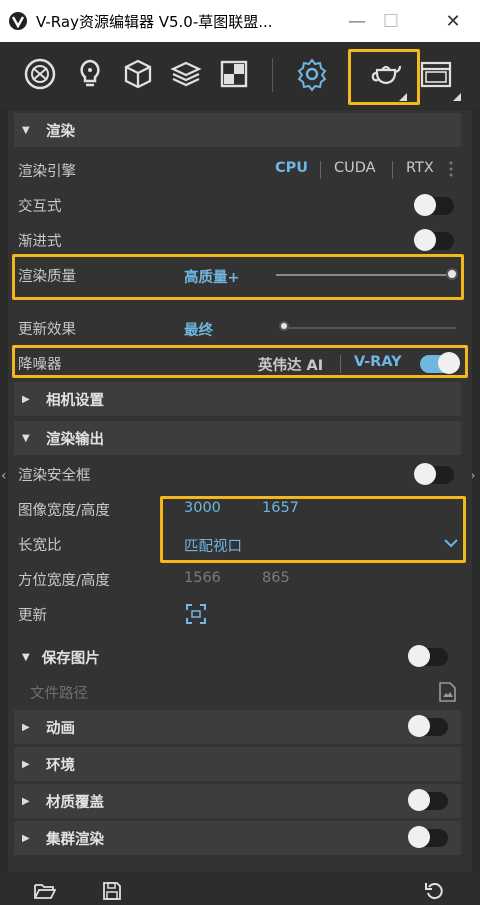 The width and height of the screenshot is (480, 905). Describe the element at coordinates (290, 364) in the screenshot. I see `denoiser-nvidia: 英伟达 AI` at that location.